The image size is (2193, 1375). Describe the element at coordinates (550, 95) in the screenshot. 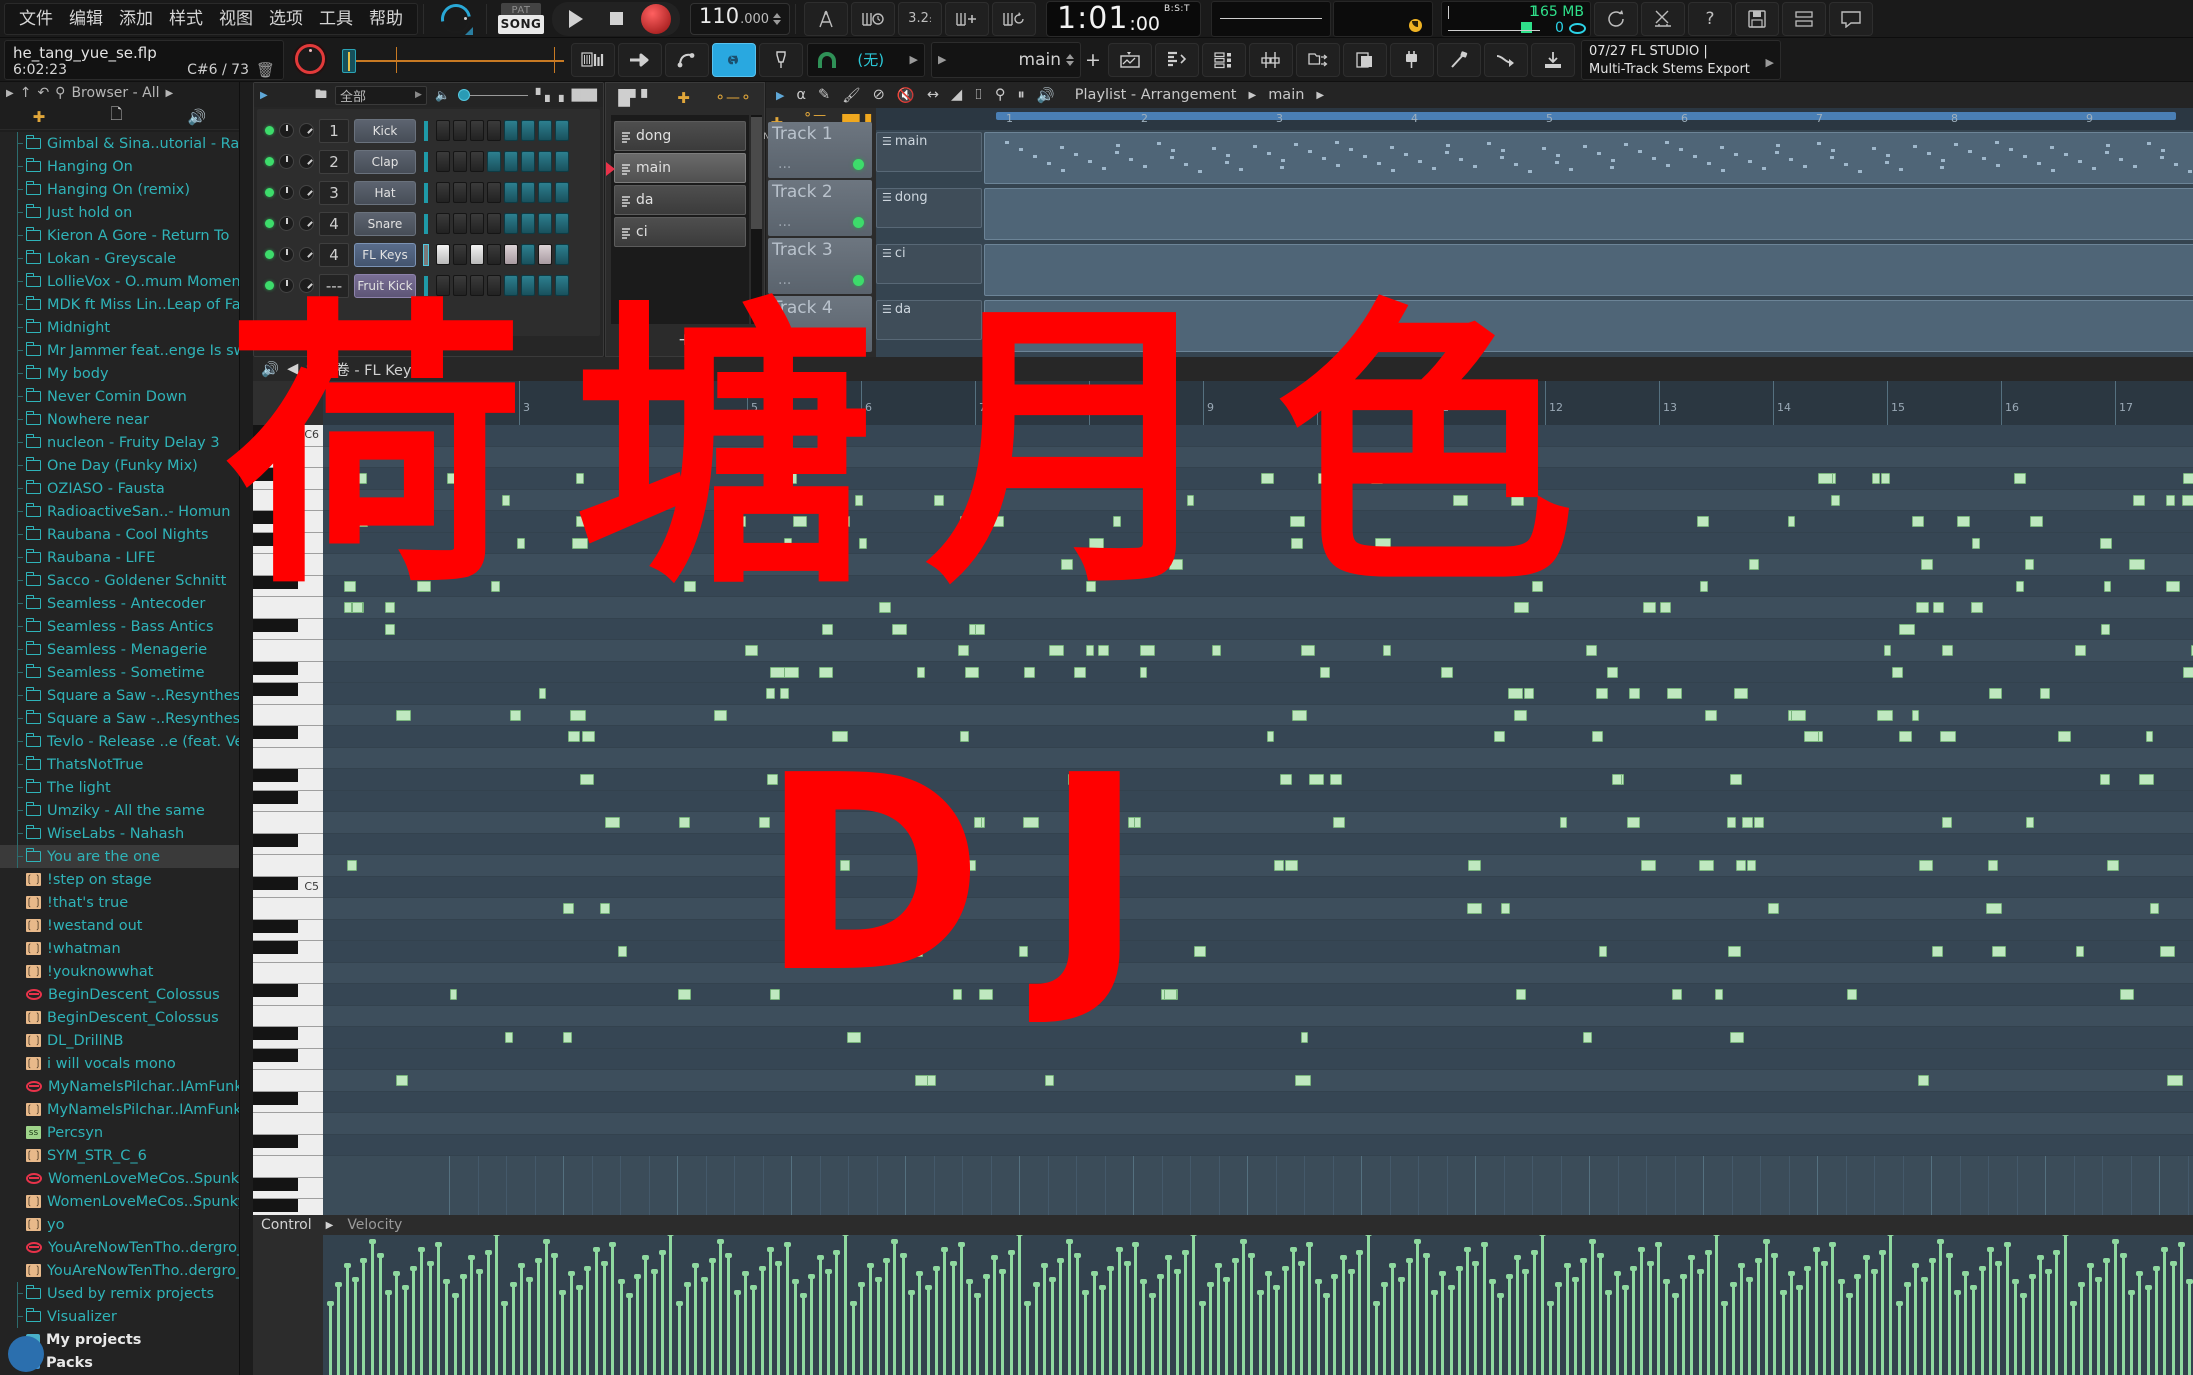

I see `graph-editor-icon: ▘▖▗` at that location.